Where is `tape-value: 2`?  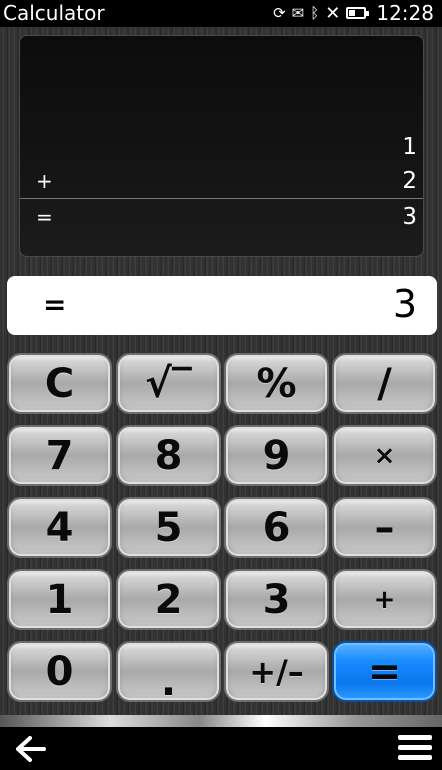
tape-value: 2 is located at coordinates (409, 181).